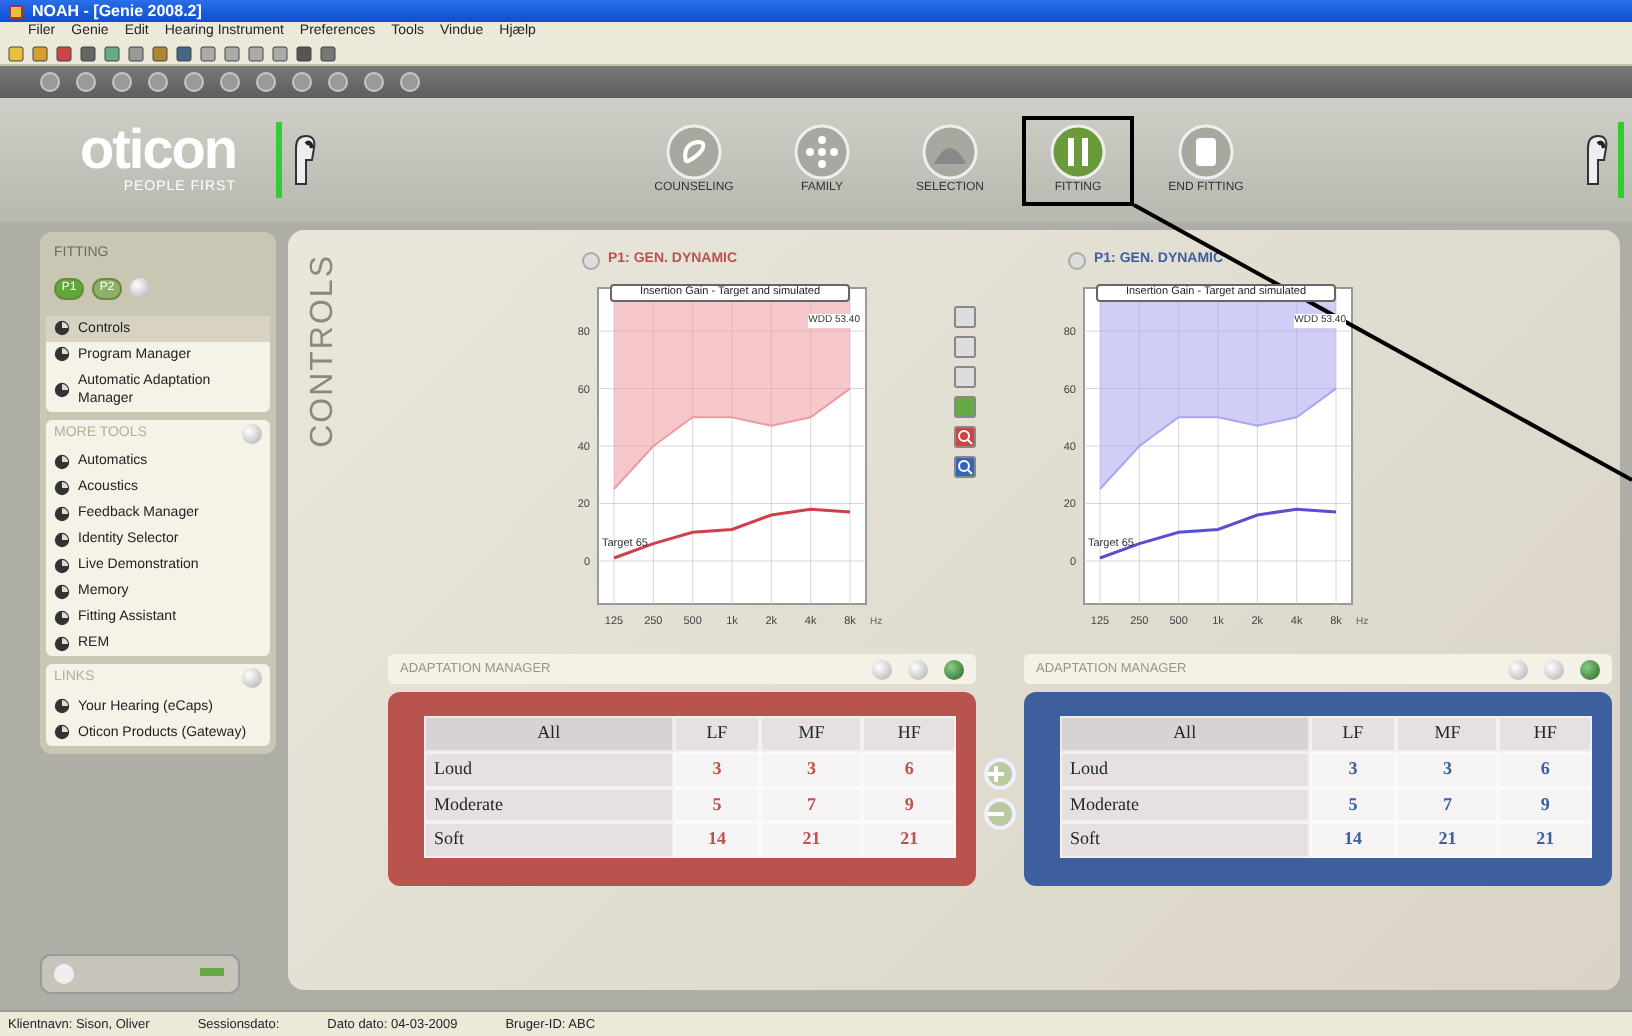  What do you see at coordinates (158, 149) in the screenshot?
I see `brand-logo: oticon` at bounding box center [158, 149].